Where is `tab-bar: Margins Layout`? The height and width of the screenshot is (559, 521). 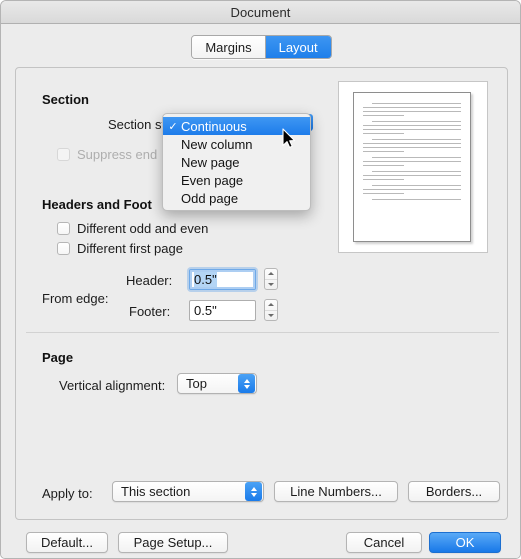
tab-bar: Margins Layout is located at coordinates (260, 47).